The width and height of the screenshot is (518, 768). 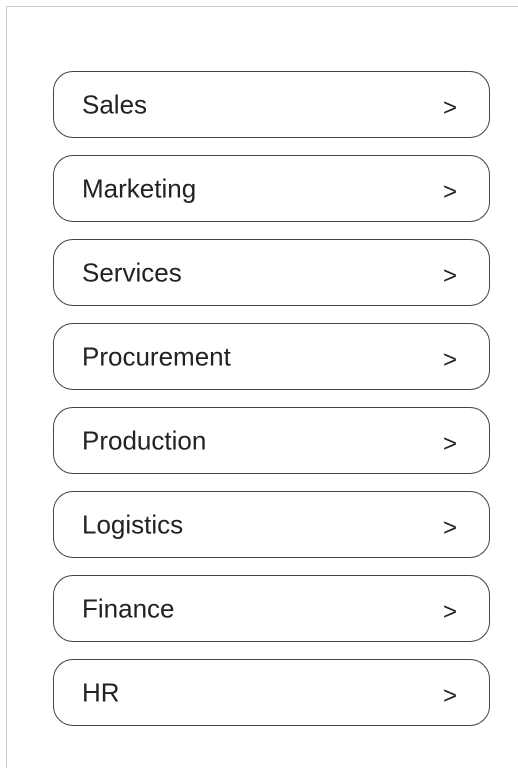 What do you see at coordinates (271, 524) in the screenshot?
I see `menu-item-logistics: Logistics >` at bounding box center [271, 524].